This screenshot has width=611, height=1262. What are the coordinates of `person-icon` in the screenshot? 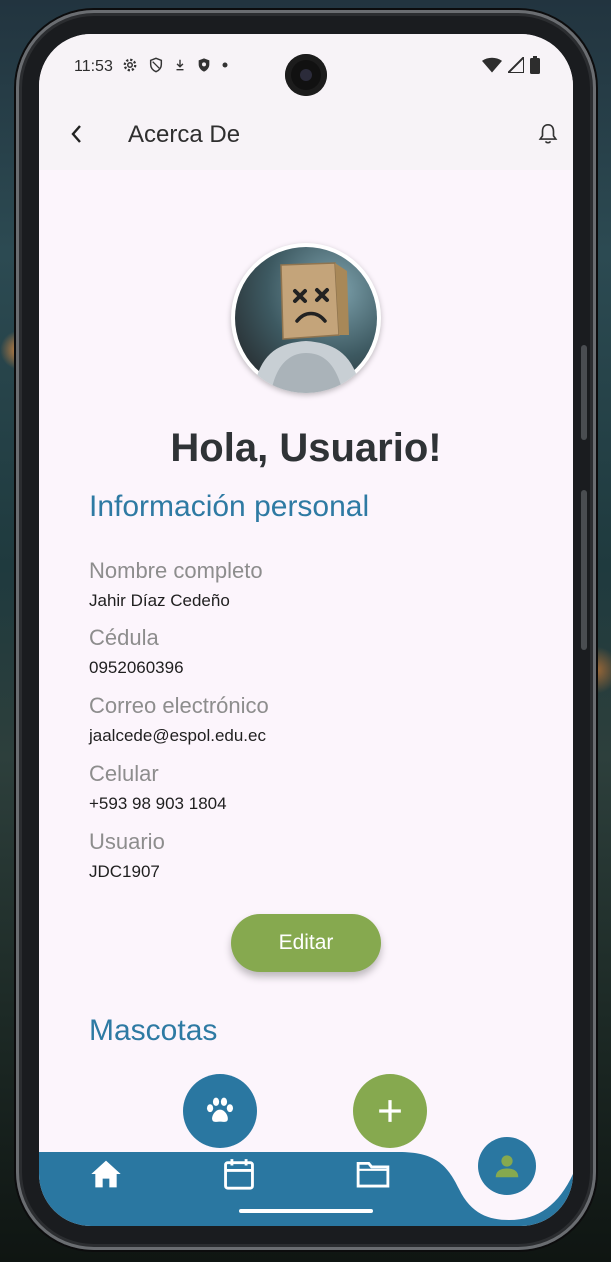 It's located at (507, 1166).